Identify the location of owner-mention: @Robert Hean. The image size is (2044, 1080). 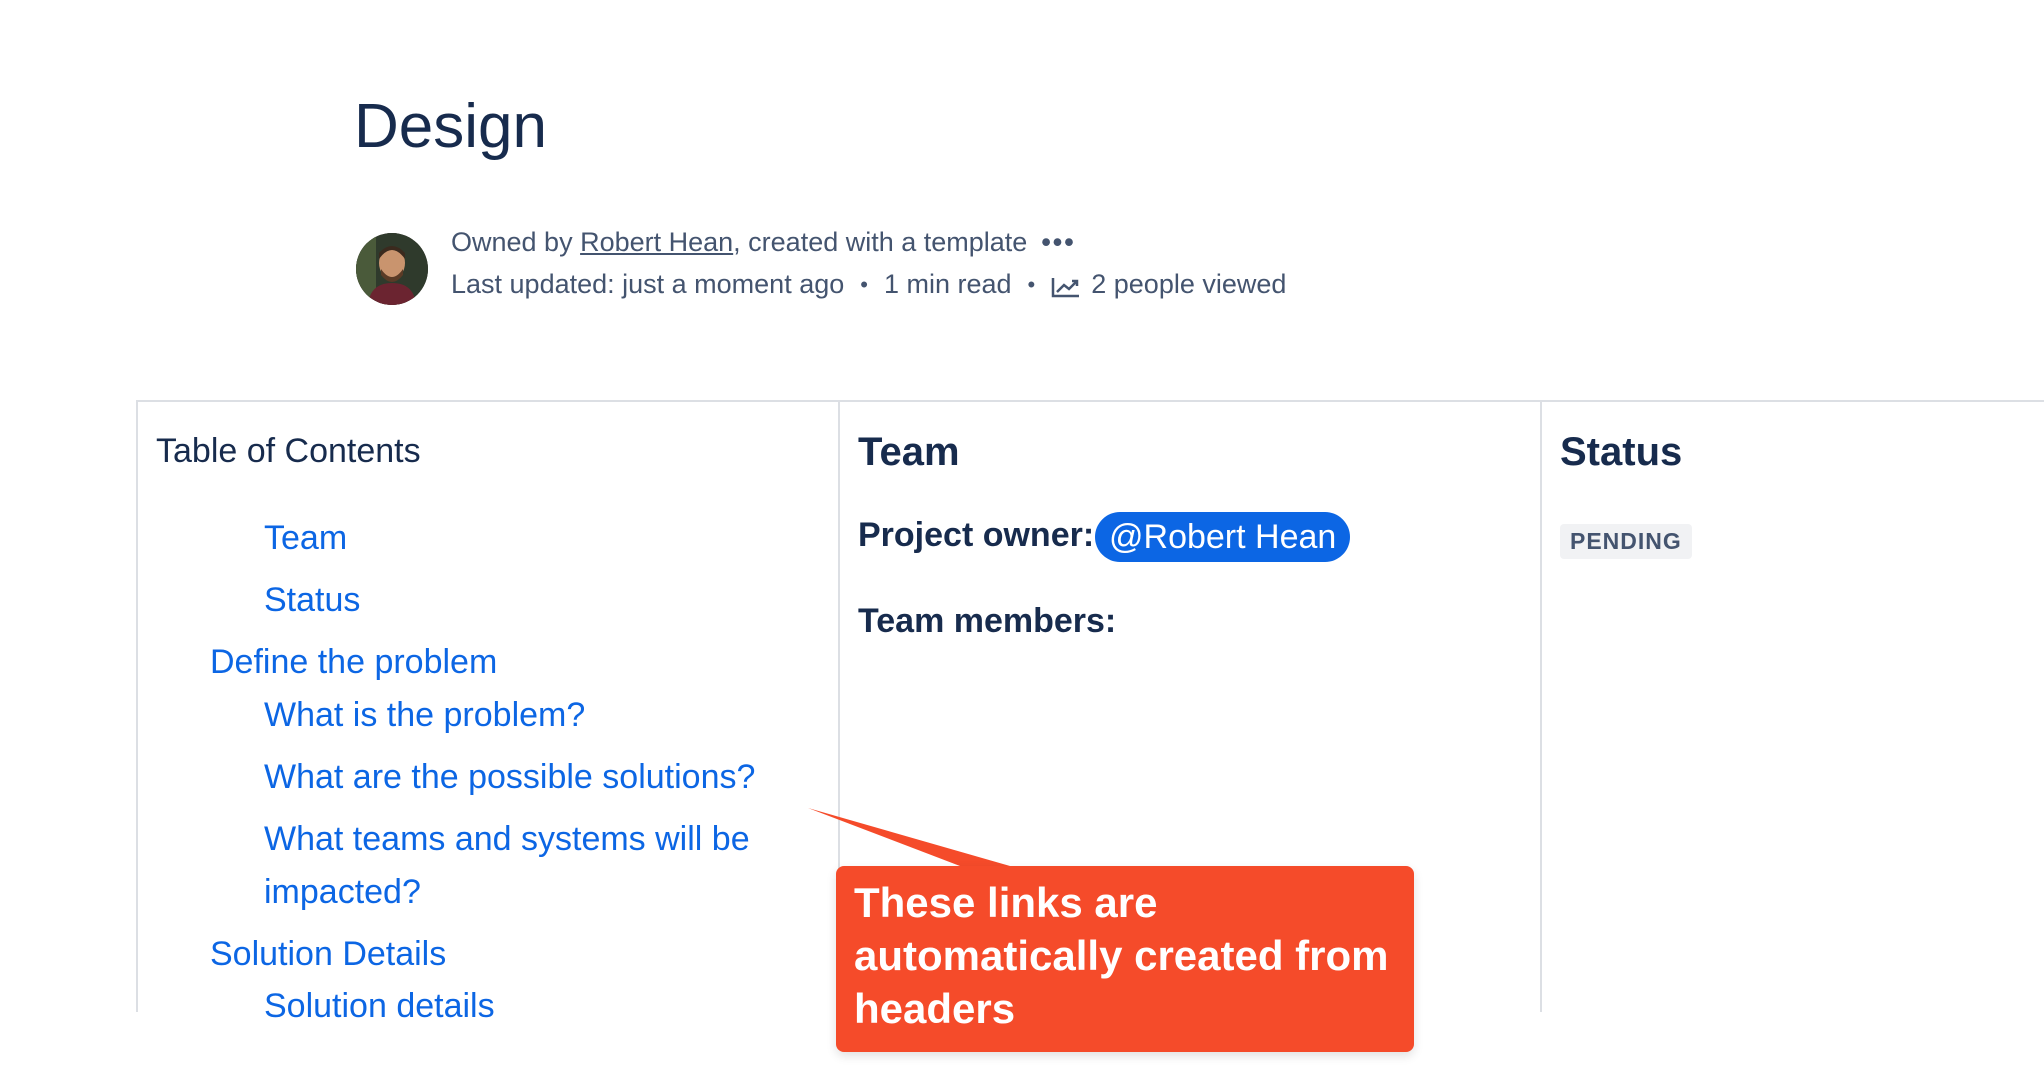
(1223, 537).